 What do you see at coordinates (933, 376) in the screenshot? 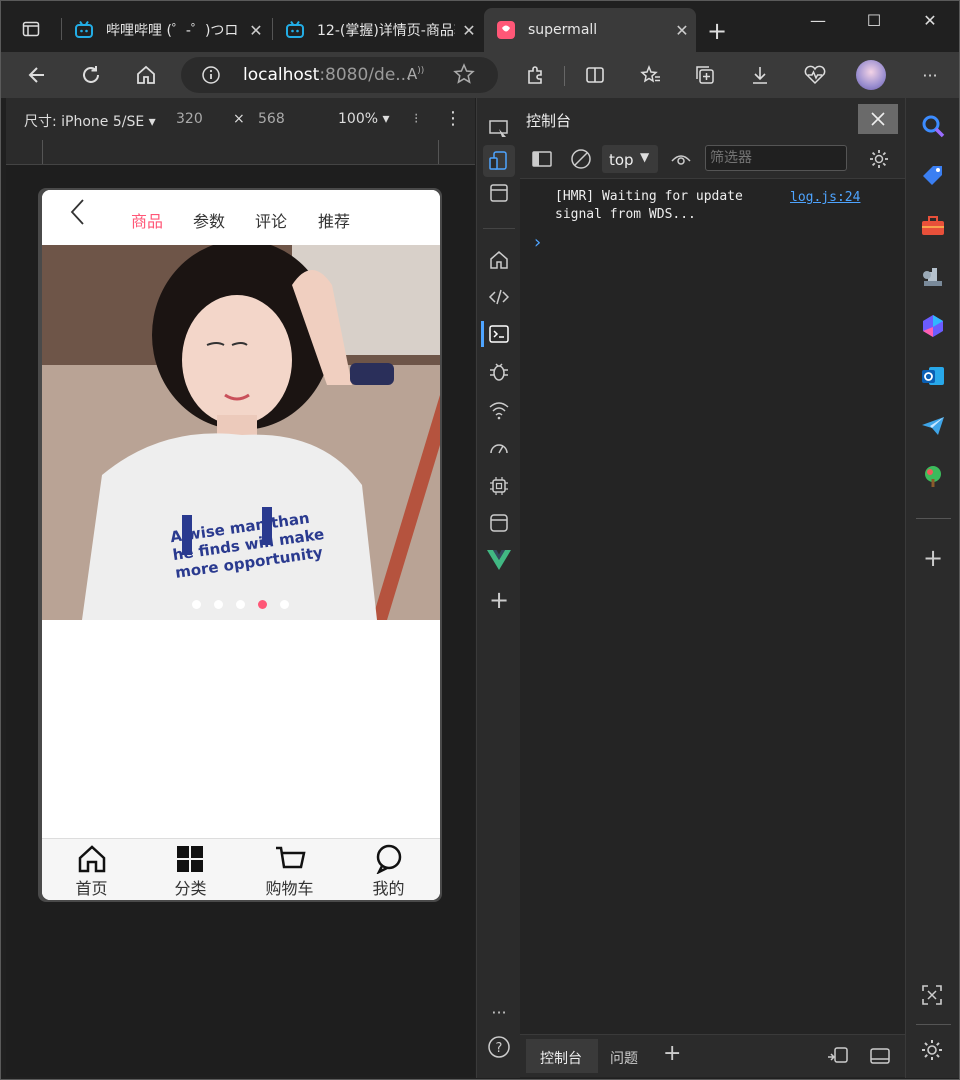
I see `outlook-icon` at bounding box center [933, 376].